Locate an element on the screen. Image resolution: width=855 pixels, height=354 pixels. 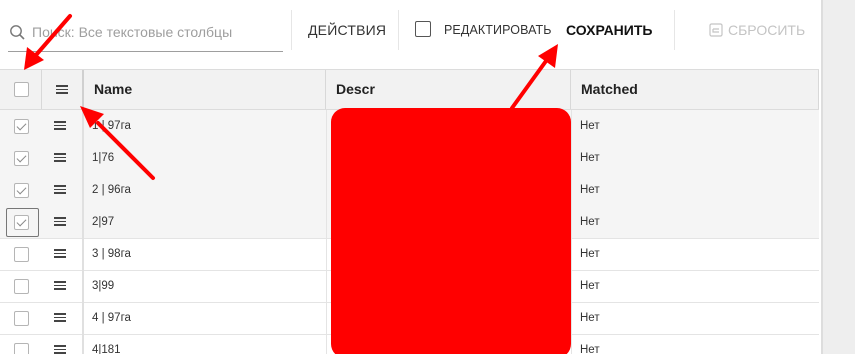
grid-header: Name Descr Matched is located at coordinates (409, 89).